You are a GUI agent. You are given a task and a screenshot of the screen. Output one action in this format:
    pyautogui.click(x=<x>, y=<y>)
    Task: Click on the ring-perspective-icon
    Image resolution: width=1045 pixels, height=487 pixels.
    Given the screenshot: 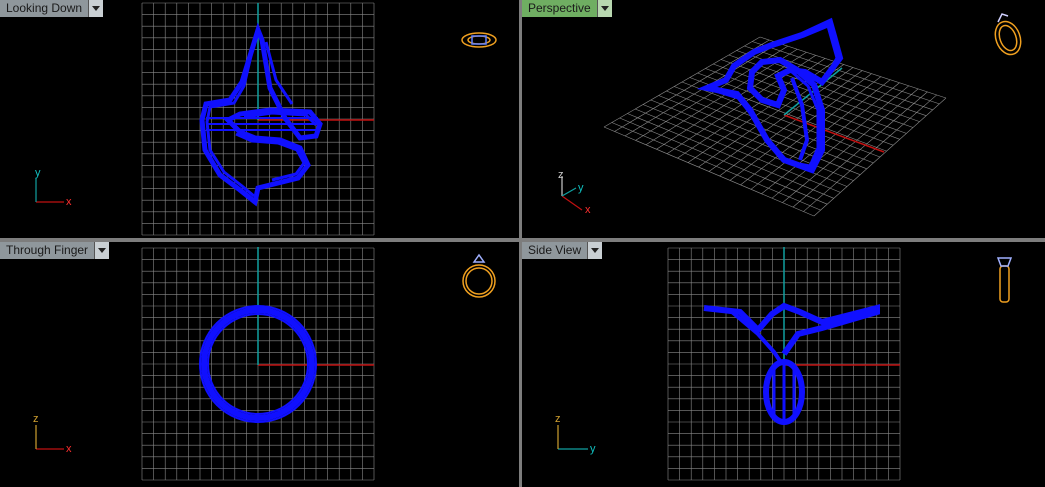 What is the action you would take?
    pyautogui.click(x=1008, y=35)
    